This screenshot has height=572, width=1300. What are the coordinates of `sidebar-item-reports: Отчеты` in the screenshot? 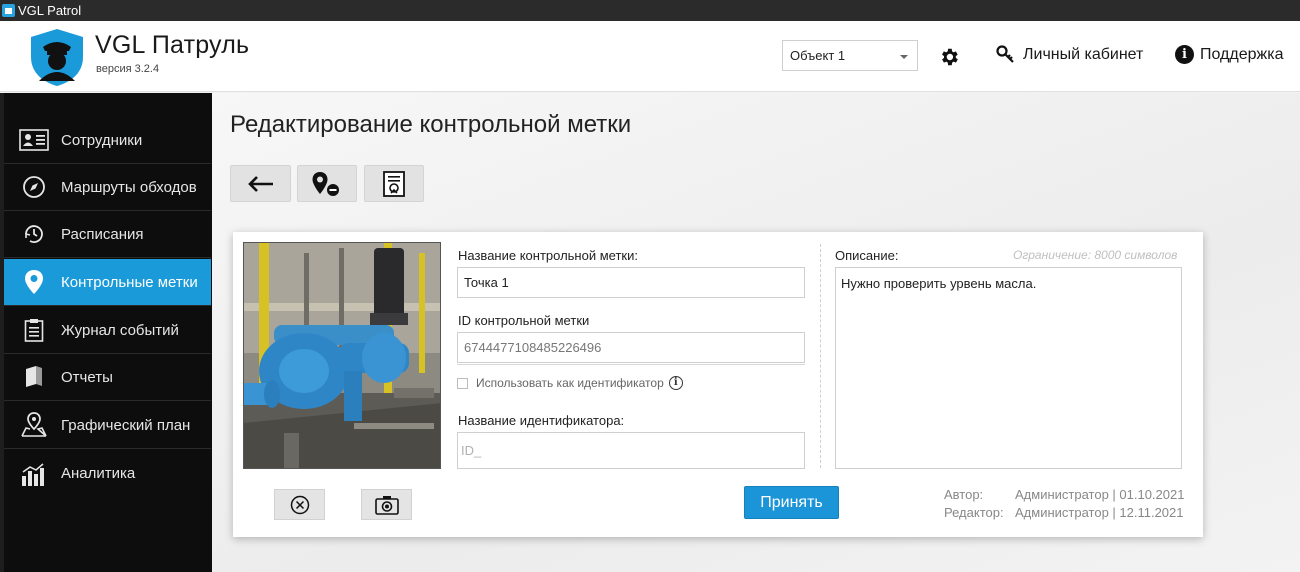 It's located at (107, 377).